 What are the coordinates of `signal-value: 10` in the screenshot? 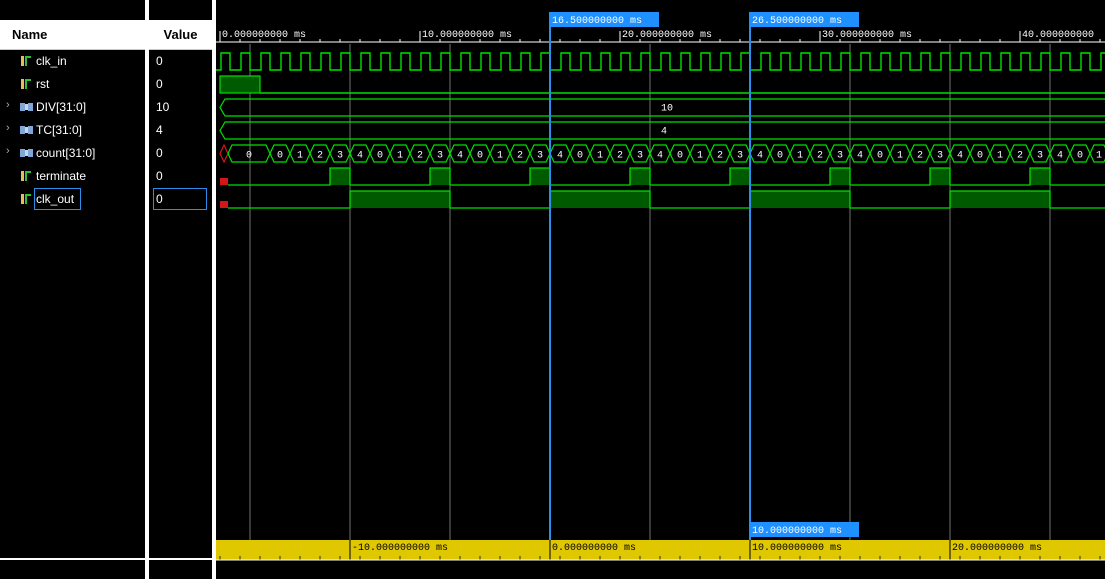 It's located at (163, 107).